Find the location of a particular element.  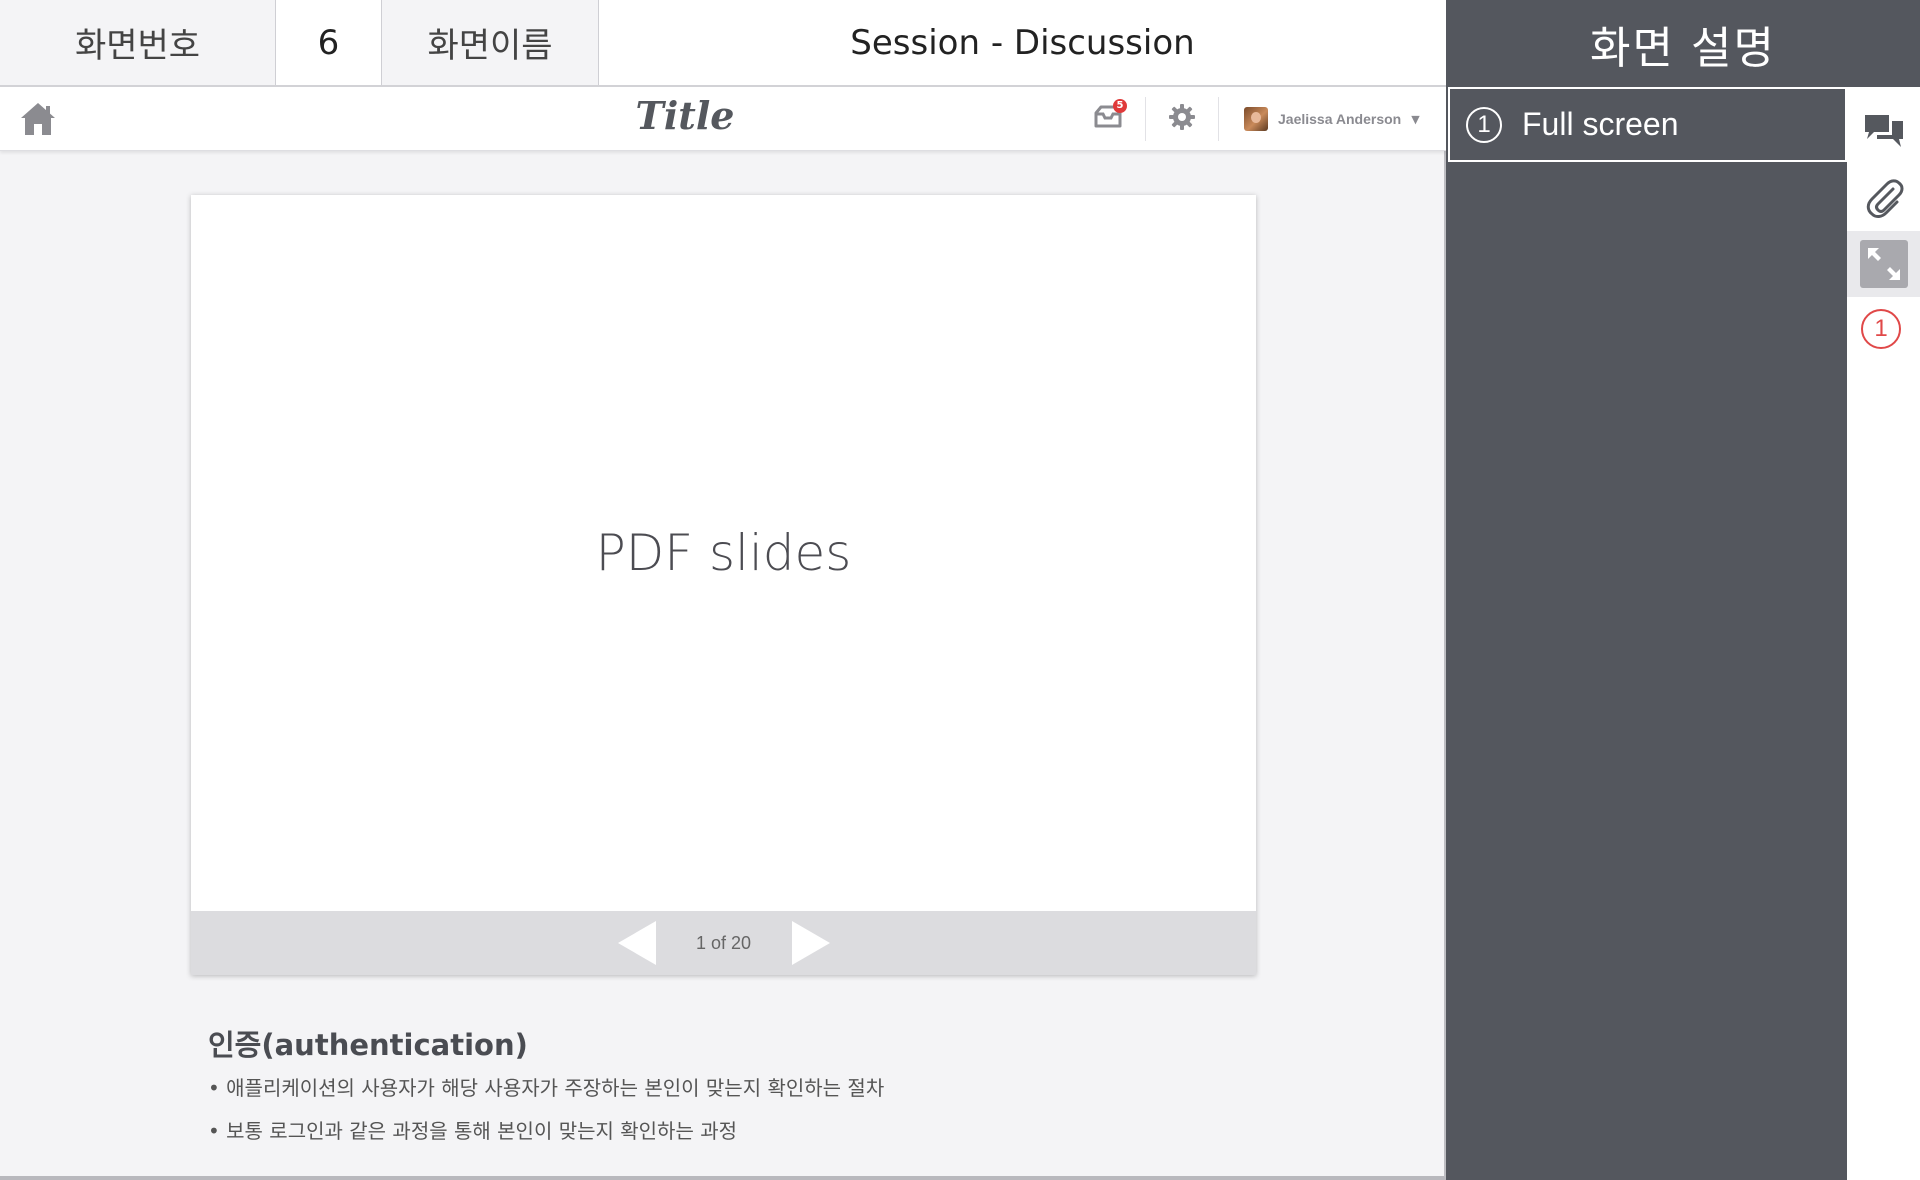

icon-strip: 1 is located at coordinates (1883, 633).